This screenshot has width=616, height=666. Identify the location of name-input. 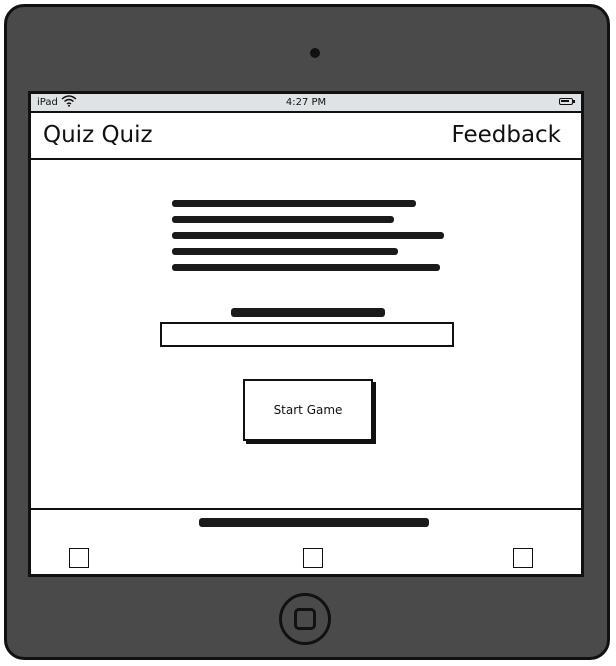
(307, 334).